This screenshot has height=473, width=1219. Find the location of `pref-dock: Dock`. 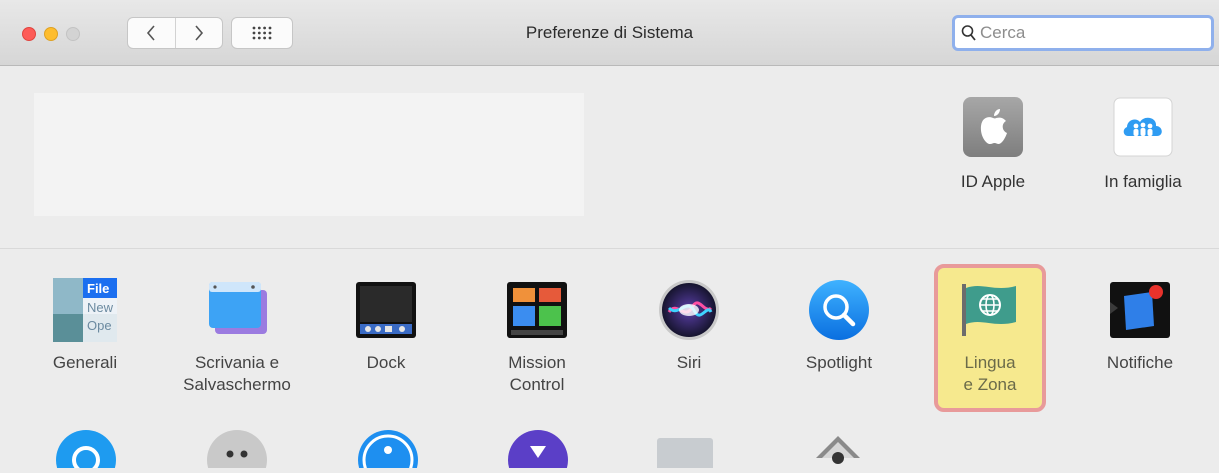

pref-dock: Dock is located at coordinates (386, 326).